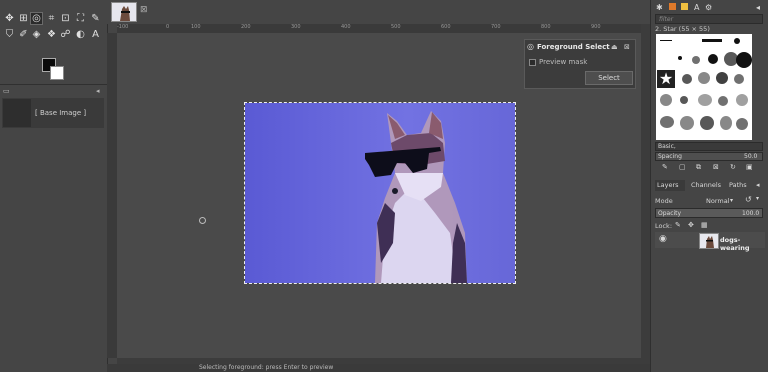  I want to click on brush-filter-placeholder: filter, so click(666, 19).